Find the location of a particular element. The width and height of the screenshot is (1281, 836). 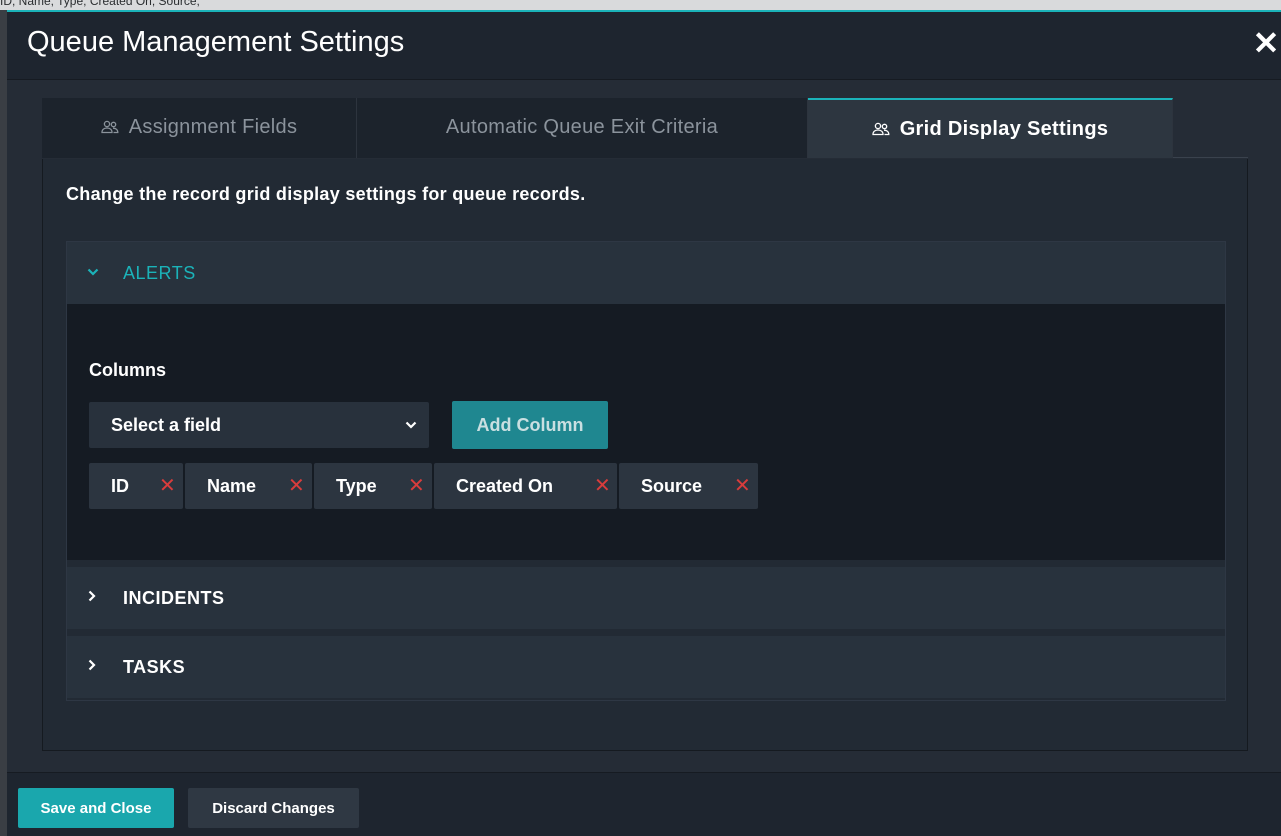

column-chip-source: Source ✕ is located at coordinates (688, 486).